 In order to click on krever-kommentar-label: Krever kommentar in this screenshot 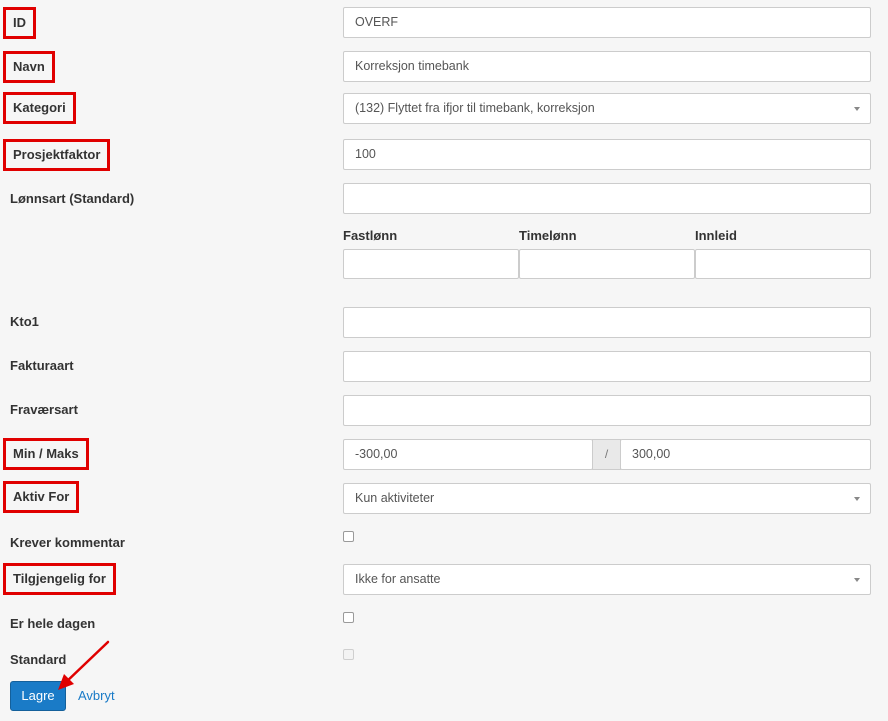, I will do `click(67, 542)`.